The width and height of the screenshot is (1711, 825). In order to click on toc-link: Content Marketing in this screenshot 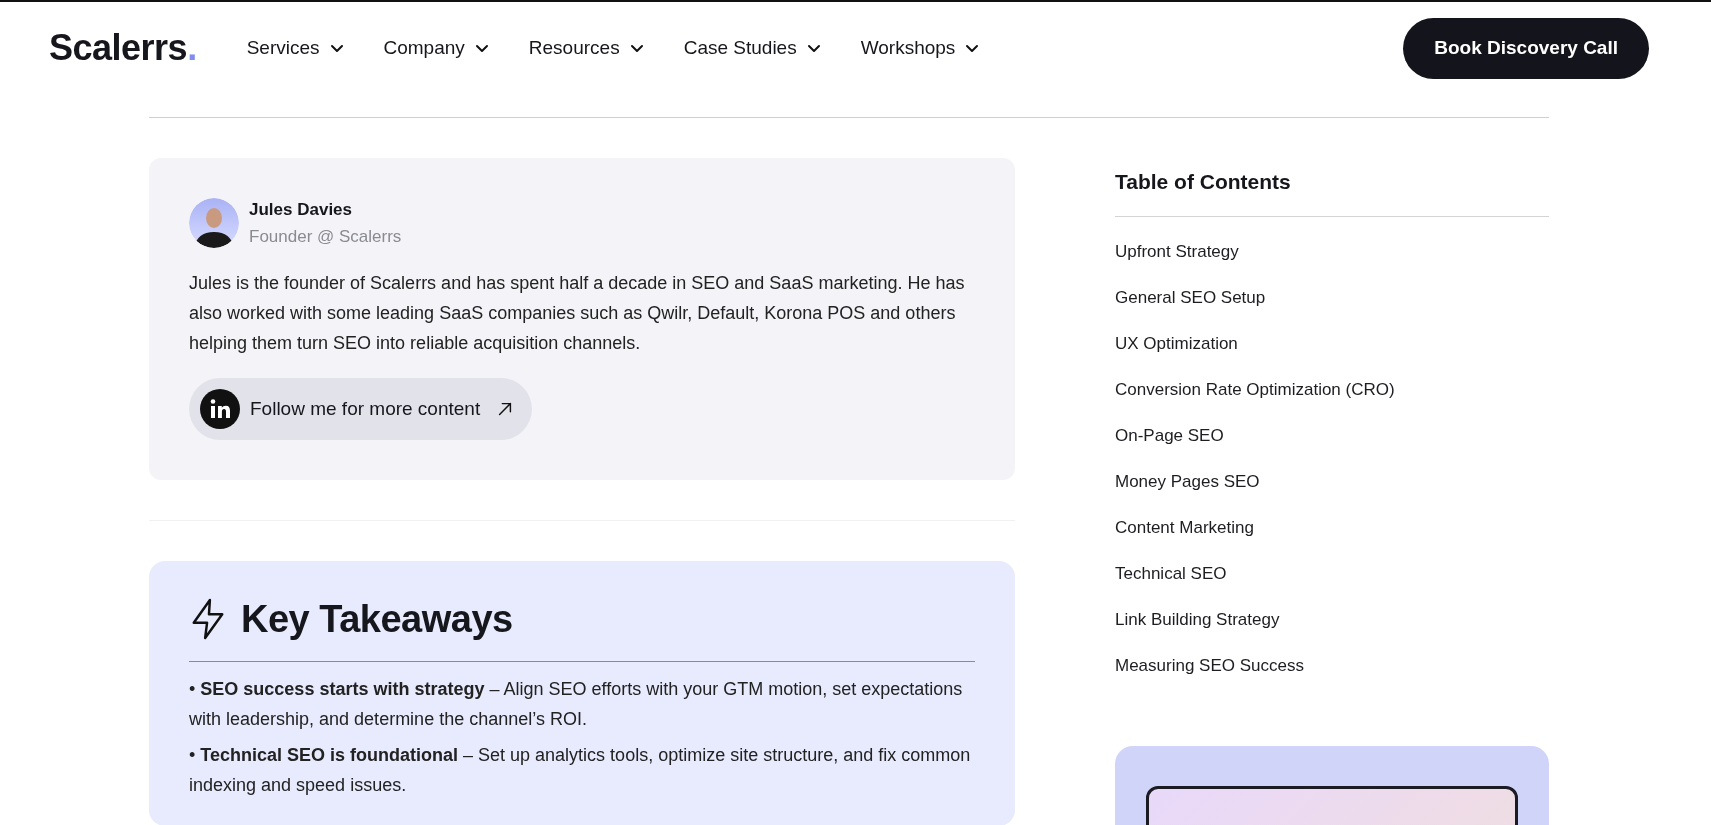, I will do `click(1184, 528)`.